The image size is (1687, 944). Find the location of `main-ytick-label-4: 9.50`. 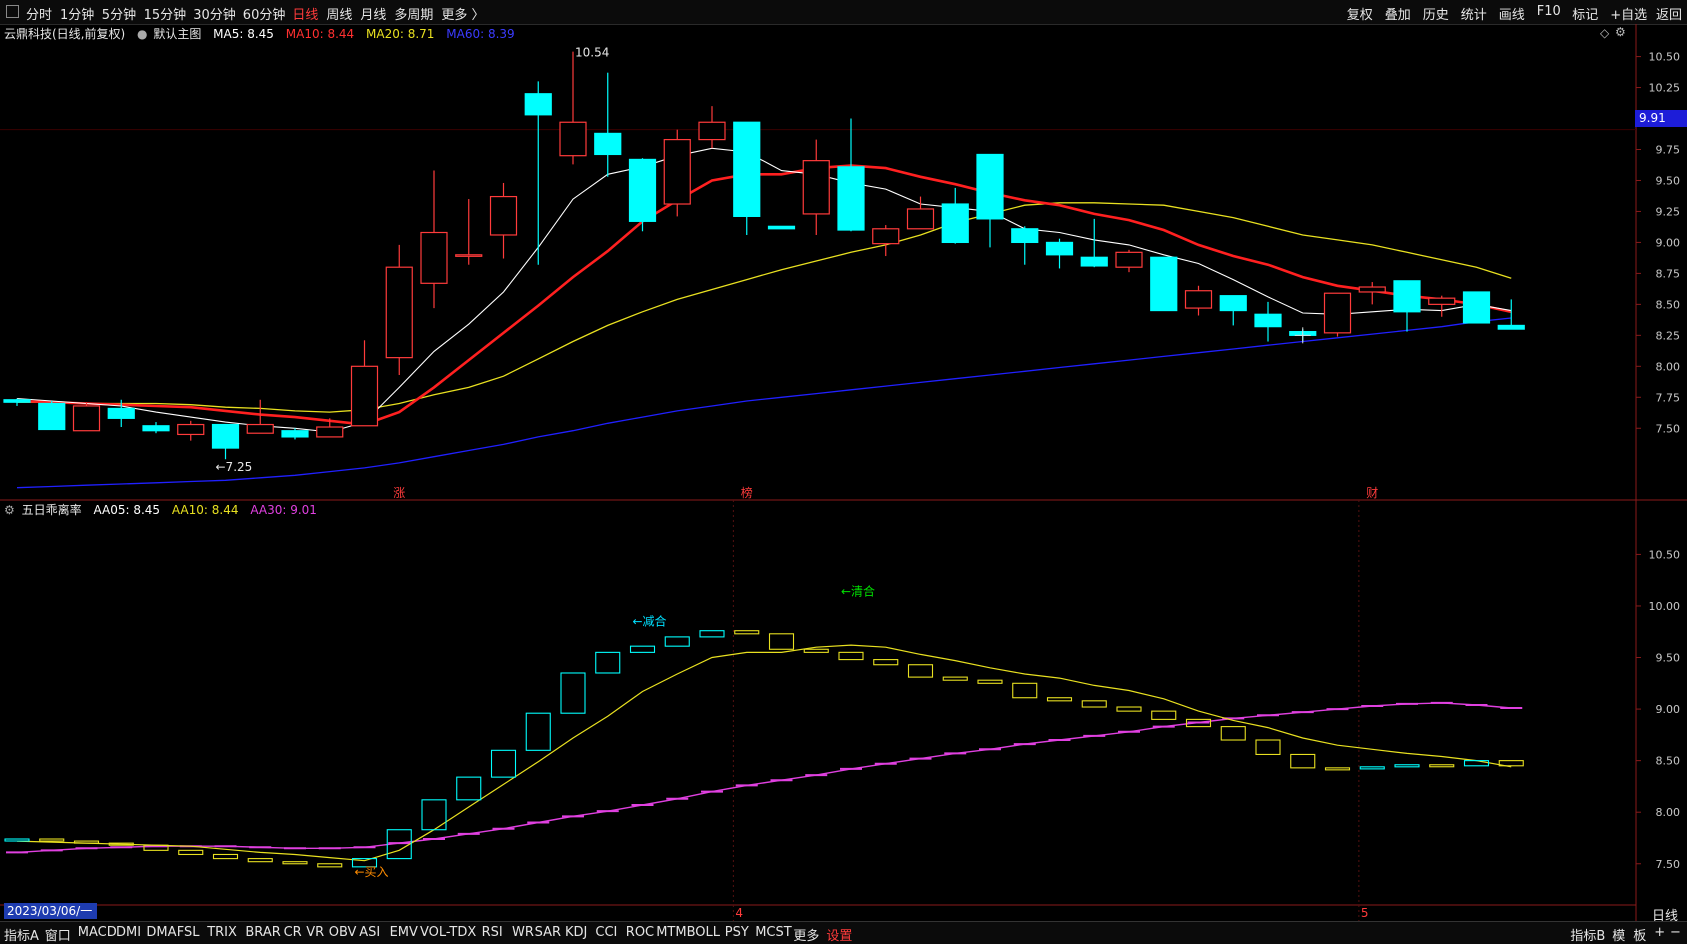

main-ytick-label-4: 9.50 is located at coordinates (1668, 180).